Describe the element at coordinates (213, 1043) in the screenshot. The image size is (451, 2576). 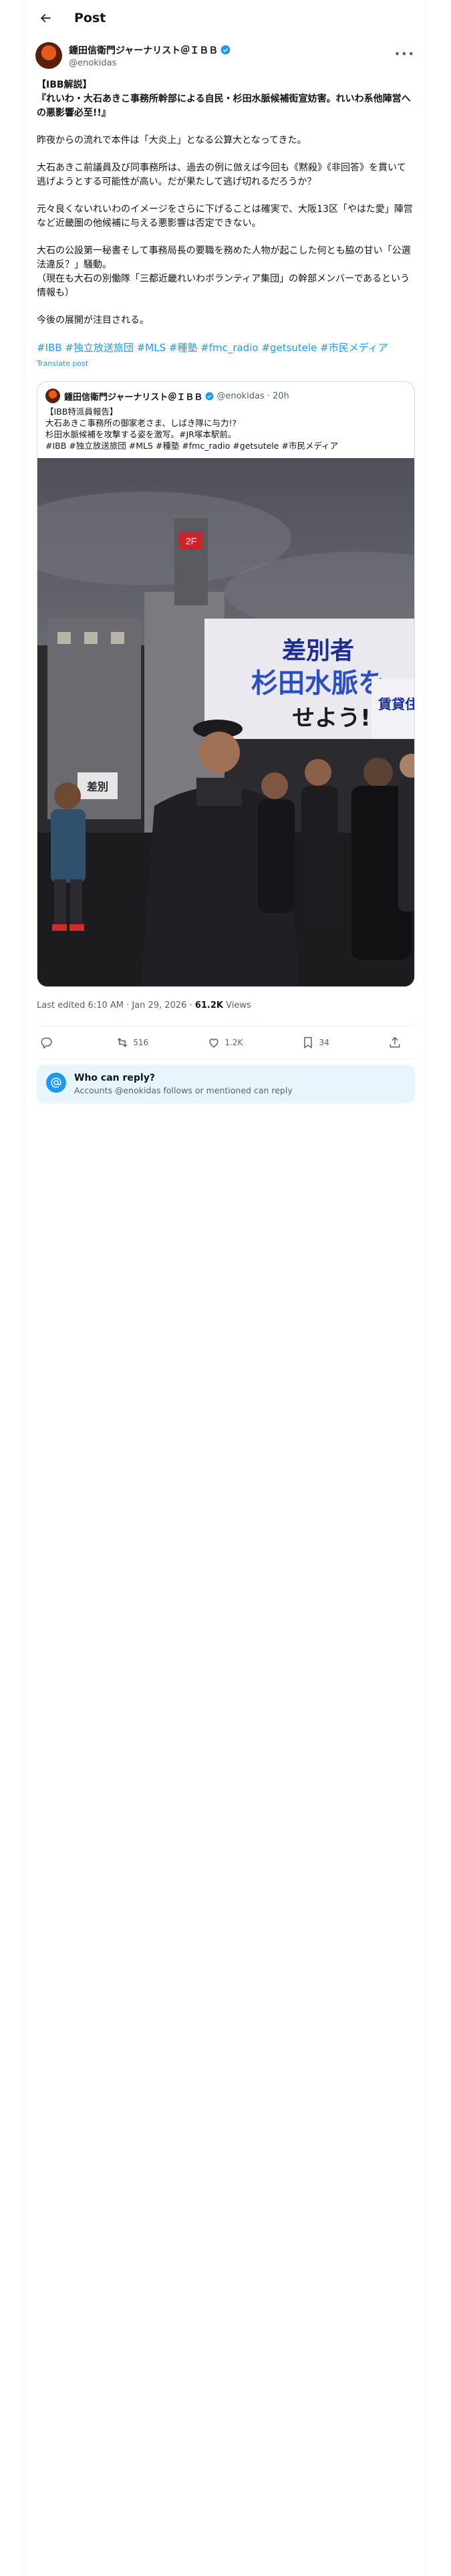
I see `like-icon` at that location.